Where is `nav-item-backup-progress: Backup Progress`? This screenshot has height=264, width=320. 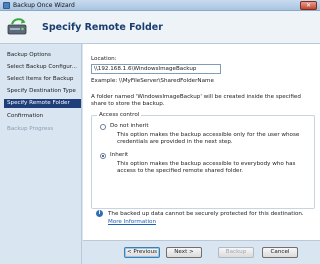 nav-item-backup-progress: Backup Progress is located at coordinates (30, 129).